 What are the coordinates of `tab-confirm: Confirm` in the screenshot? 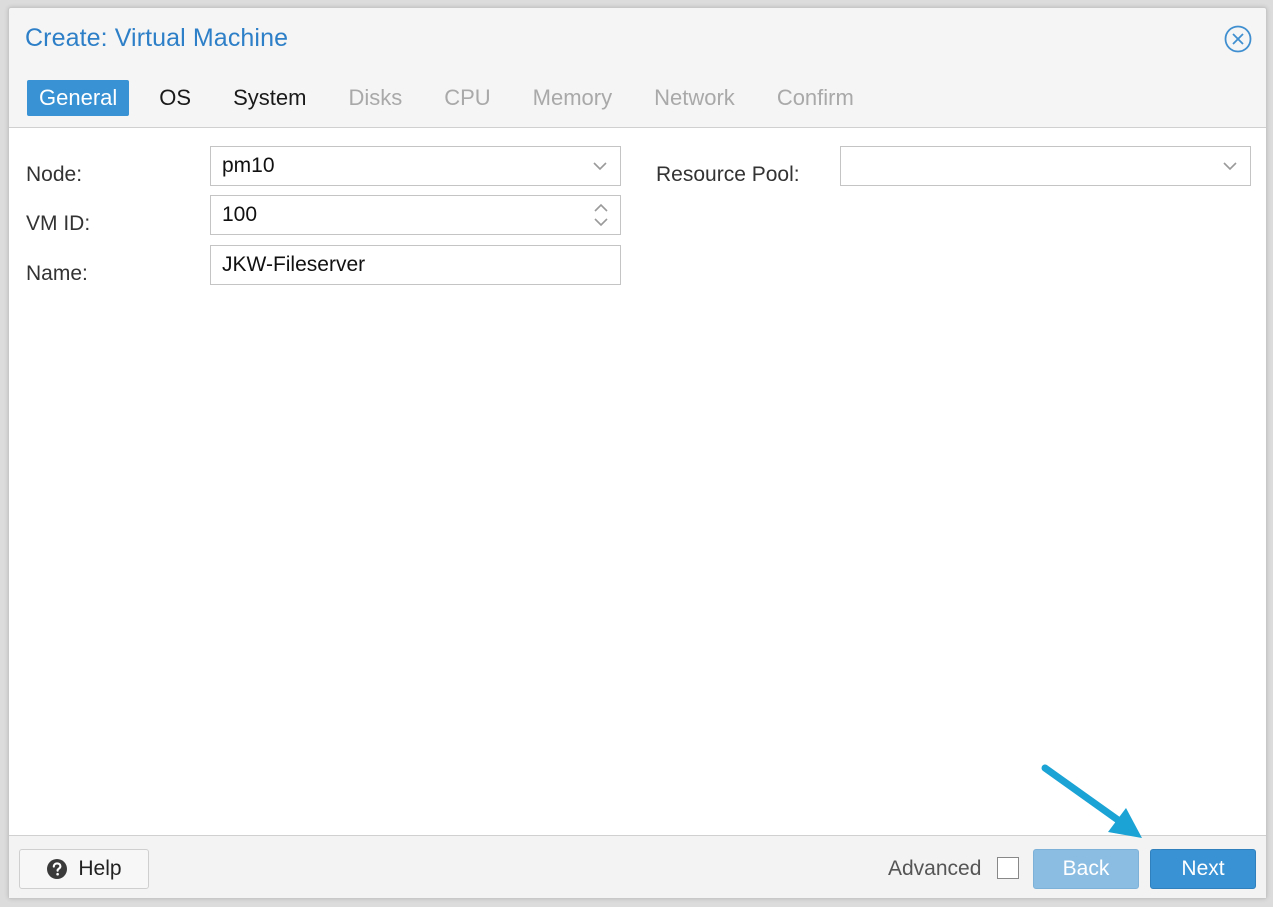 It's located at (815, 97).